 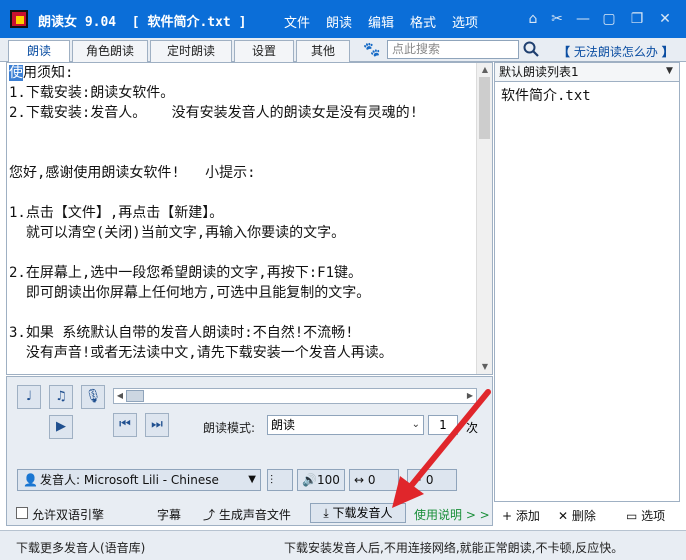 What do you see at coordinates (61, 397) in the screenshot?
I see `music-icon: ♫` at bounding box center [61, 397].